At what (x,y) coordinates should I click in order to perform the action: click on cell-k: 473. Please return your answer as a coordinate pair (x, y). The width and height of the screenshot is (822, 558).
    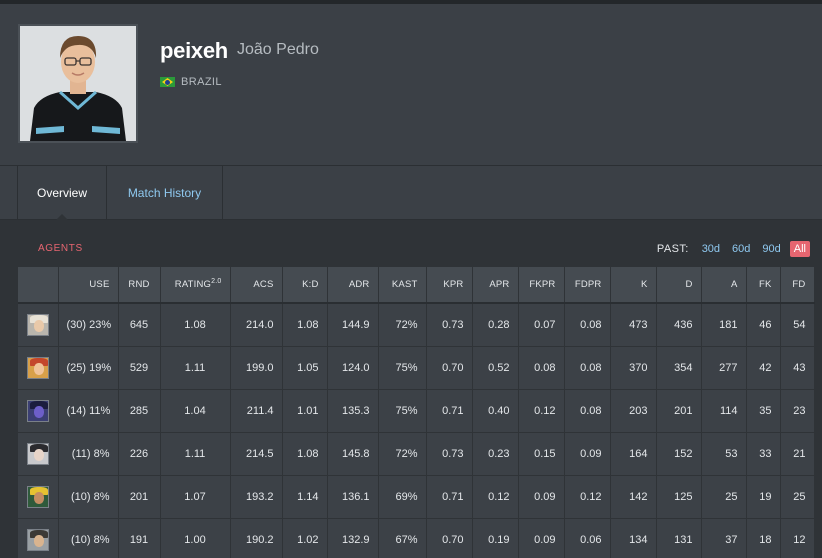
    Looking at the image, I should click on (633, 325).